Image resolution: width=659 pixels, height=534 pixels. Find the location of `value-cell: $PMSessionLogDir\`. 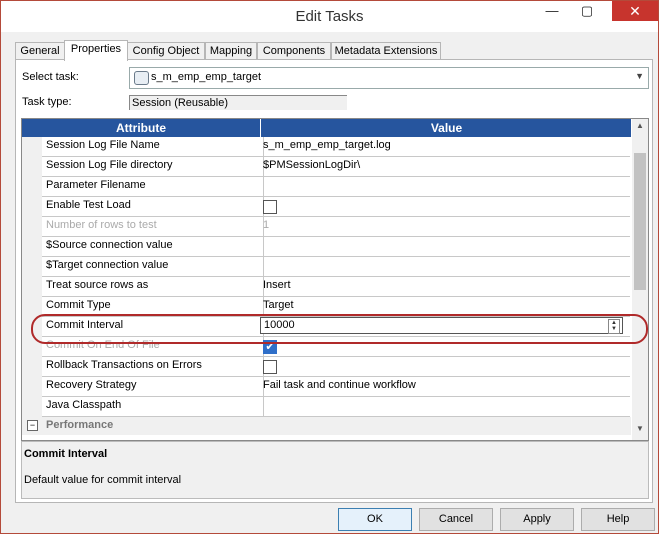

value-cell: $PMSessionLogDir\ is located at coordinates (445, 167).